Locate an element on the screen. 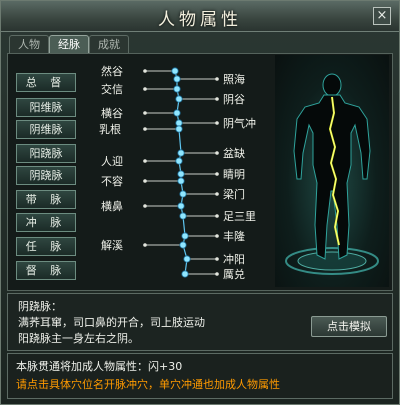 This screenshot has height=405, width=400. description-line-2: 阳跷脉主一身左右之阴。 is located at coordinates (78, 338).